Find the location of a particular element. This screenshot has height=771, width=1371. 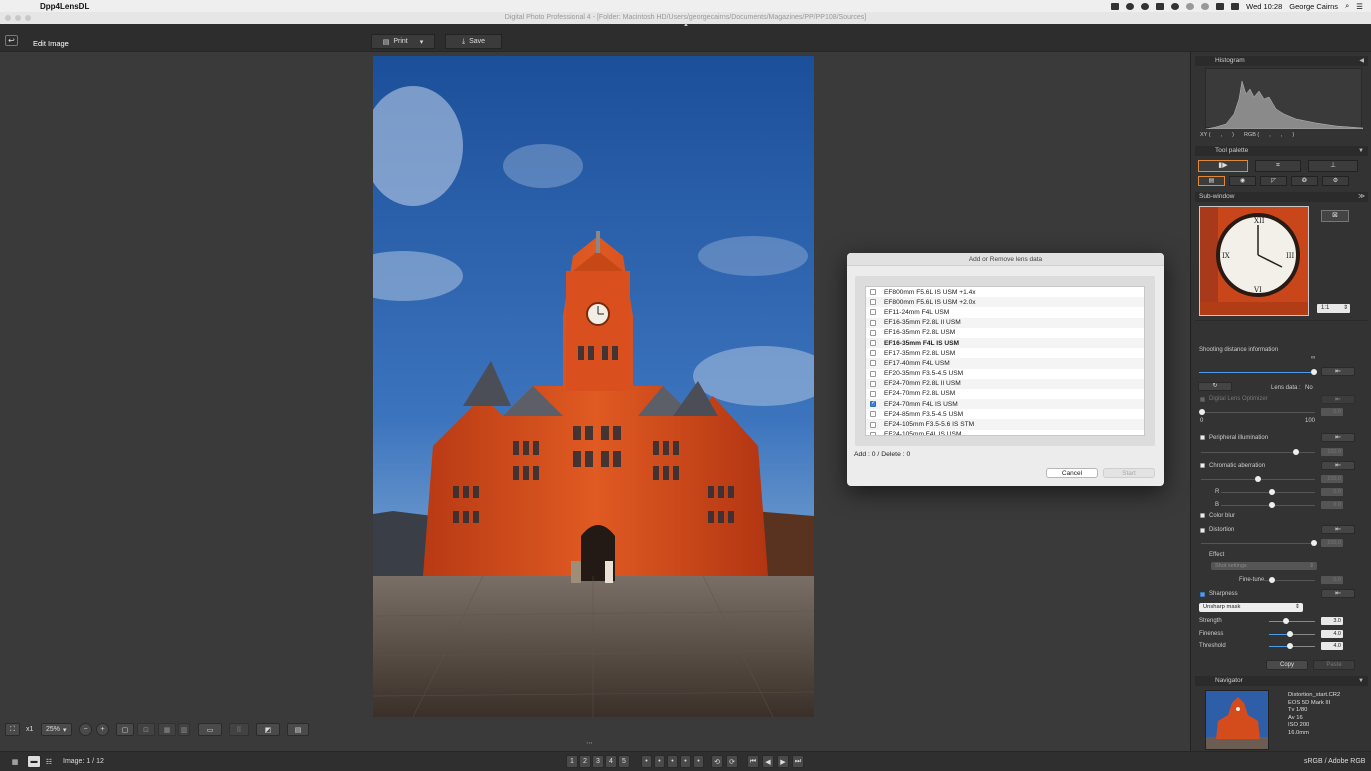

start-button: Start is located at coordinates (1129, 473).